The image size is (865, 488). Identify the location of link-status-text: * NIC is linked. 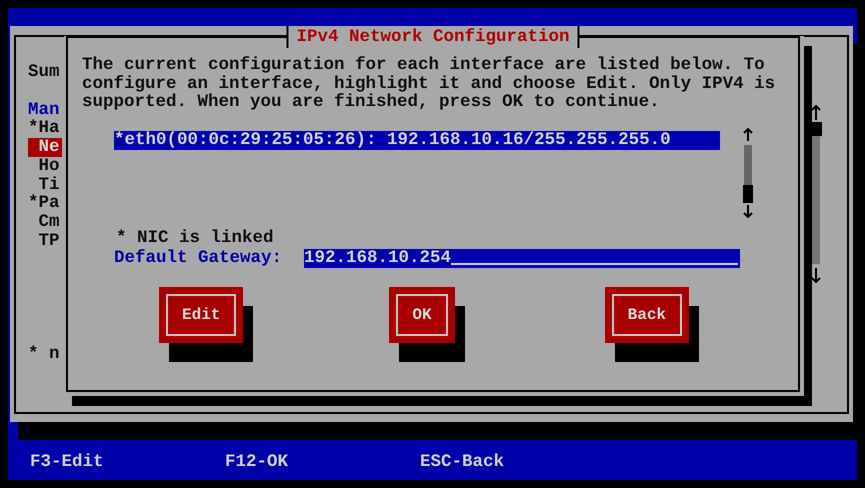
(195, 238).